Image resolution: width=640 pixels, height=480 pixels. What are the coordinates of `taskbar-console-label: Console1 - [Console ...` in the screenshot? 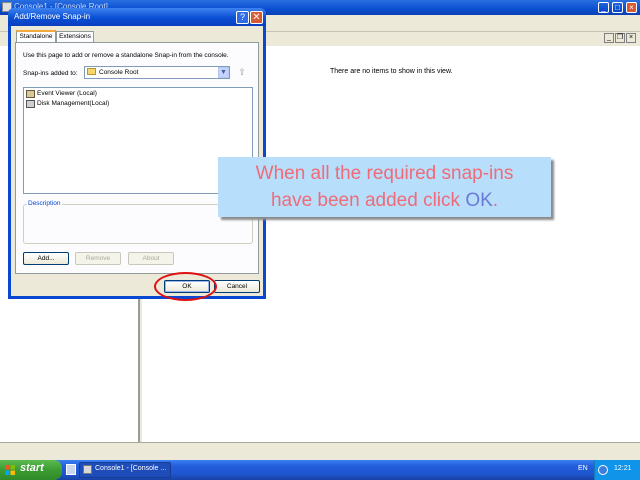 It's located at (131, 468).